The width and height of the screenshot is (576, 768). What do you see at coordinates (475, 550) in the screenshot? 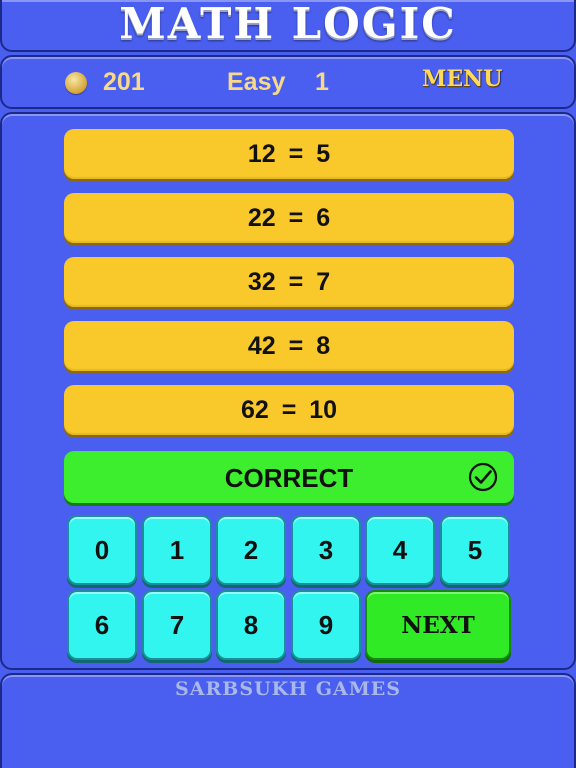
I see `key-5: 5` at bounding box center [475, 550].